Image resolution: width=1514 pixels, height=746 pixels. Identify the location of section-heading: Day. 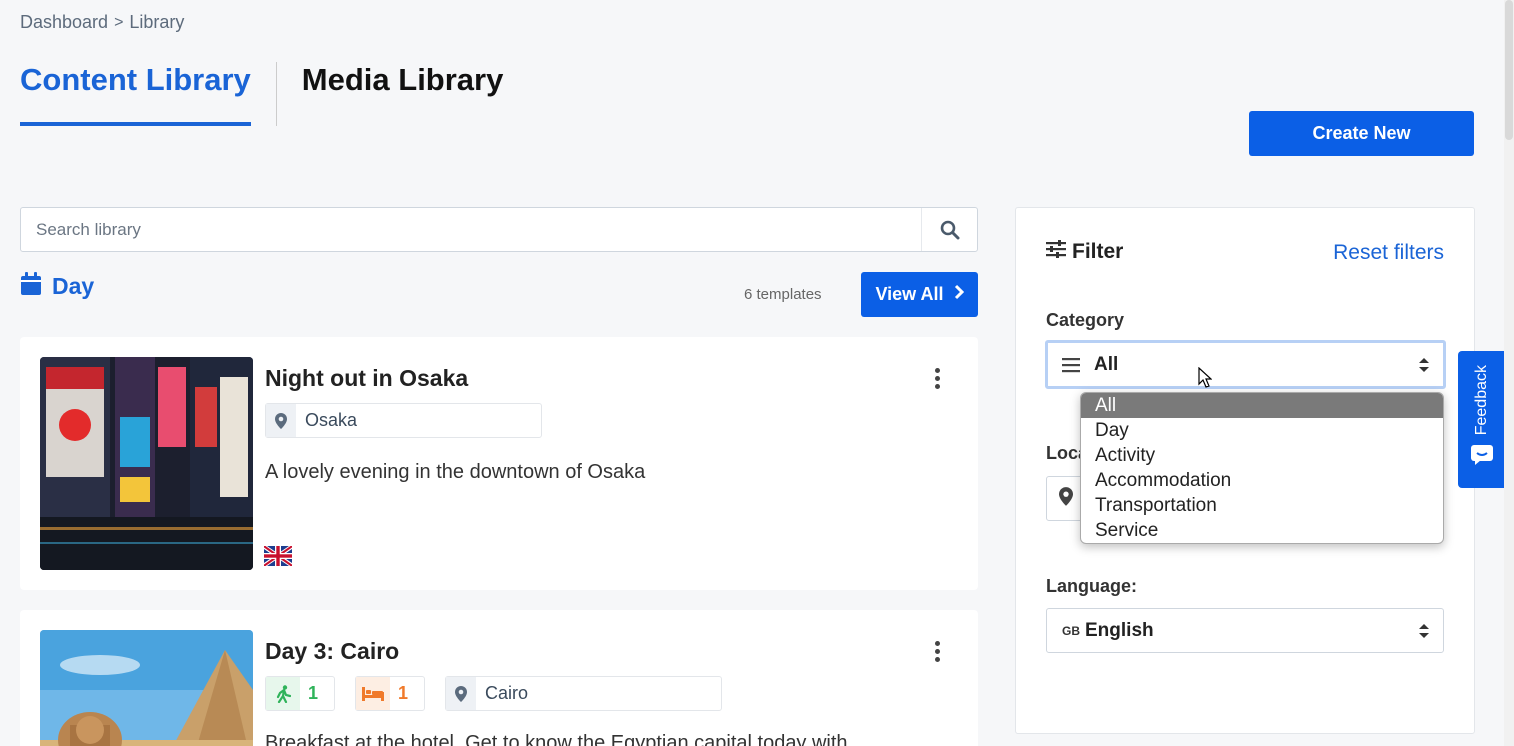
(57, 286).